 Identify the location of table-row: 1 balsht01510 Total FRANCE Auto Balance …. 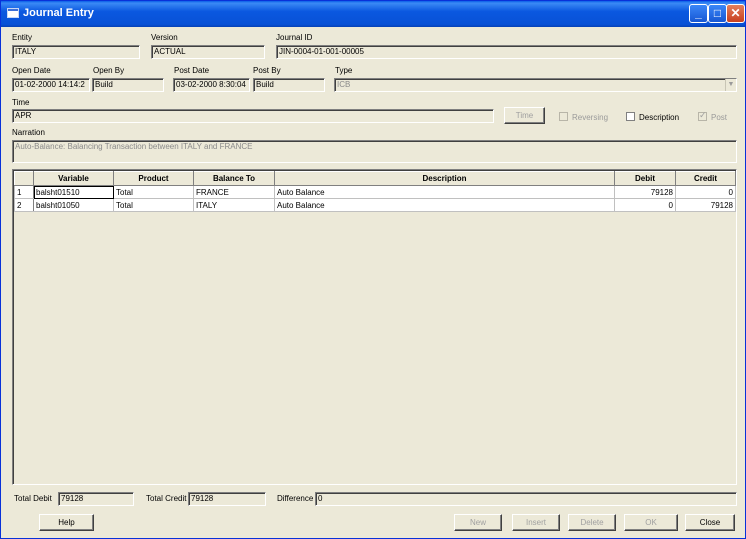
(375, 192).